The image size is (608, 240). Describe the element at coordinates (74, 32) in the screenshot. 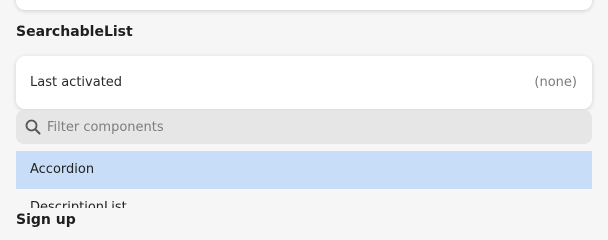

I see `section-title-searchable-list: SearchableList` at that location.